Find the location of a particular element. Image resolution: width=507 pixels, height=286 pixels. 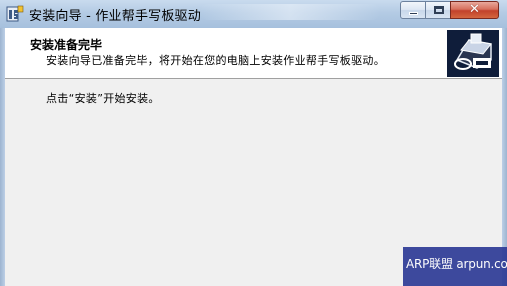

minimize-button is located at coordinates (413, 10).